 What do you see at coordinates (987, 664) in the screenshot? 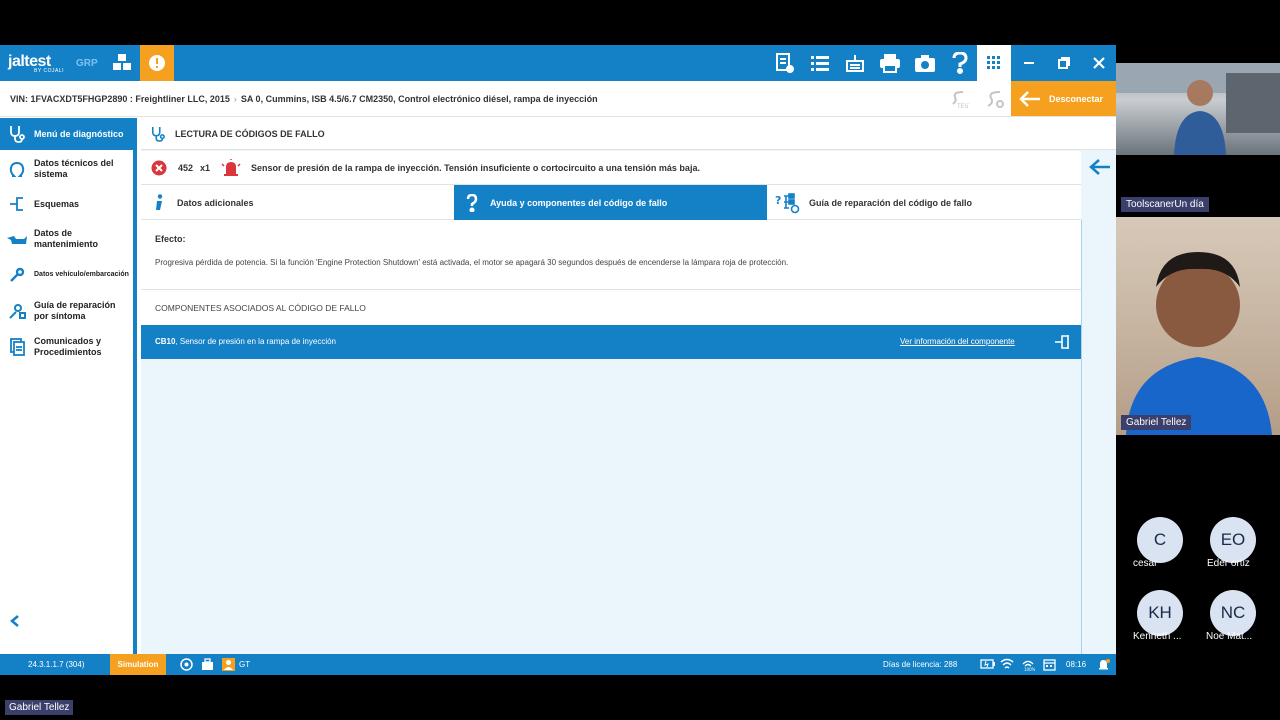
I see `battery-icon` at bounding box center [987, 664].